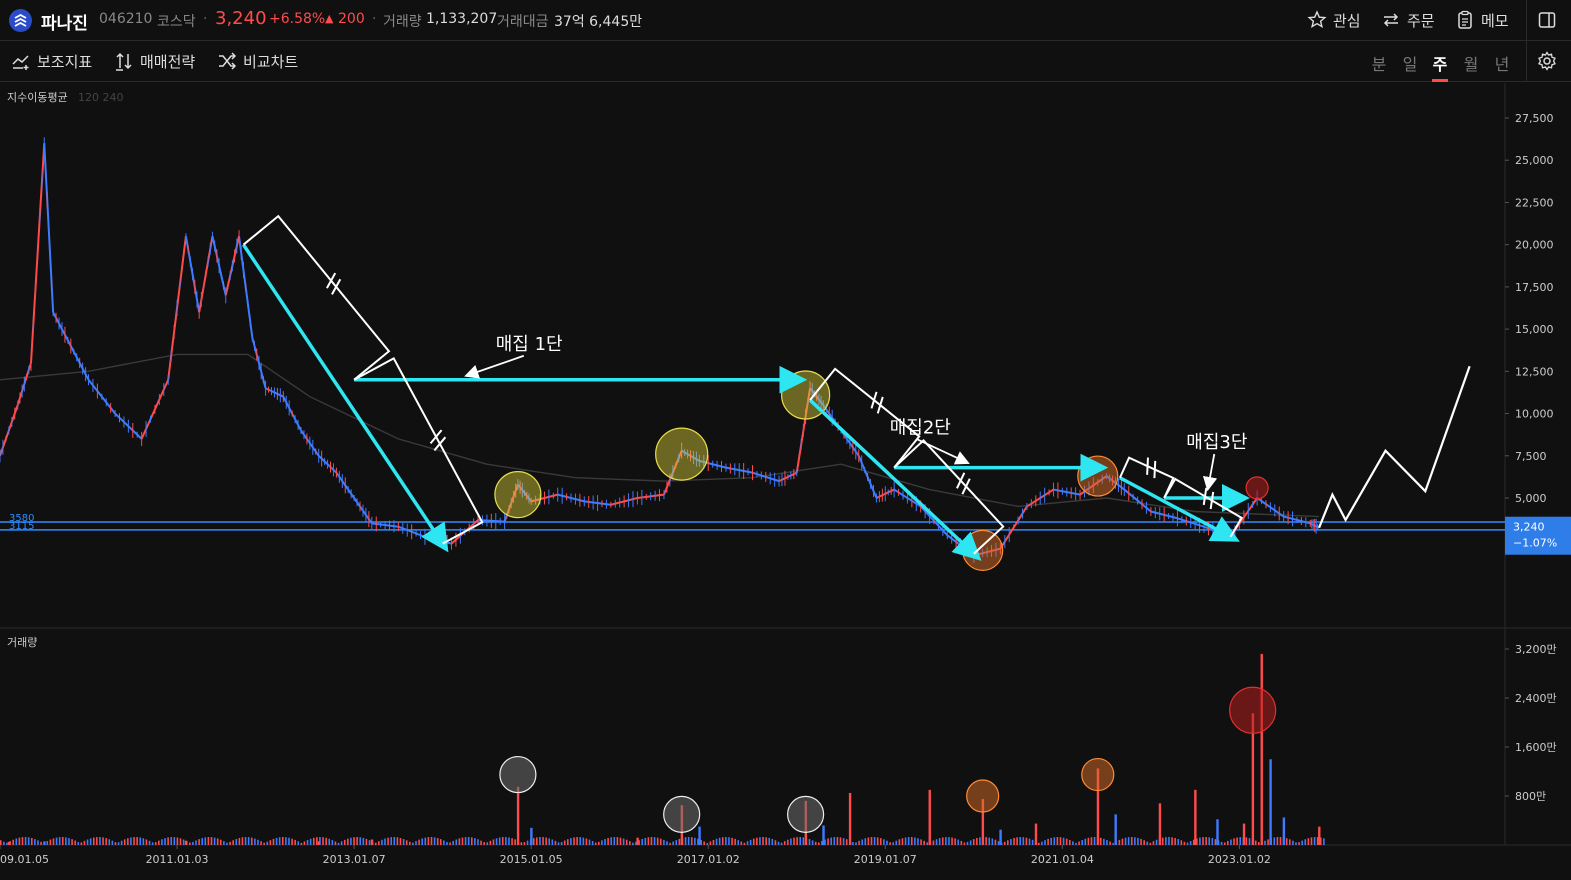 This screenshot has height=880, width=1571. Describe the element at coordinates (1547, 61) in the screenshot. I see `settings-button` at that location.